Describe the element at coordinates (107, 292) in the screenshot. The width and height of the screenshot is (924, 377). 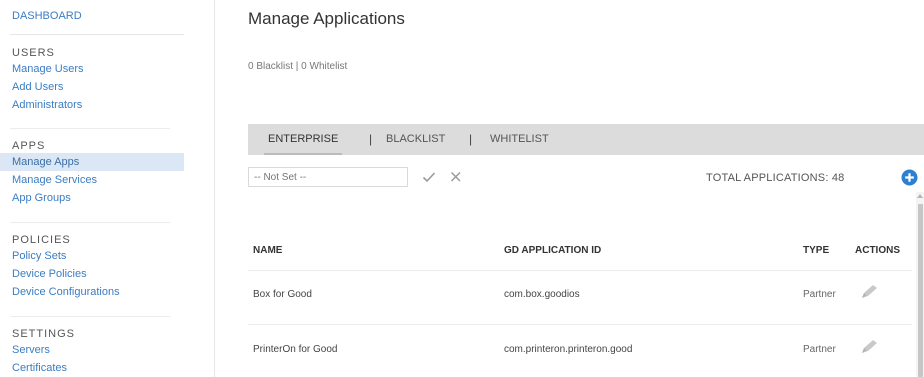
I see `sidebar-item-device-configurations: Device Configurations` at that location.